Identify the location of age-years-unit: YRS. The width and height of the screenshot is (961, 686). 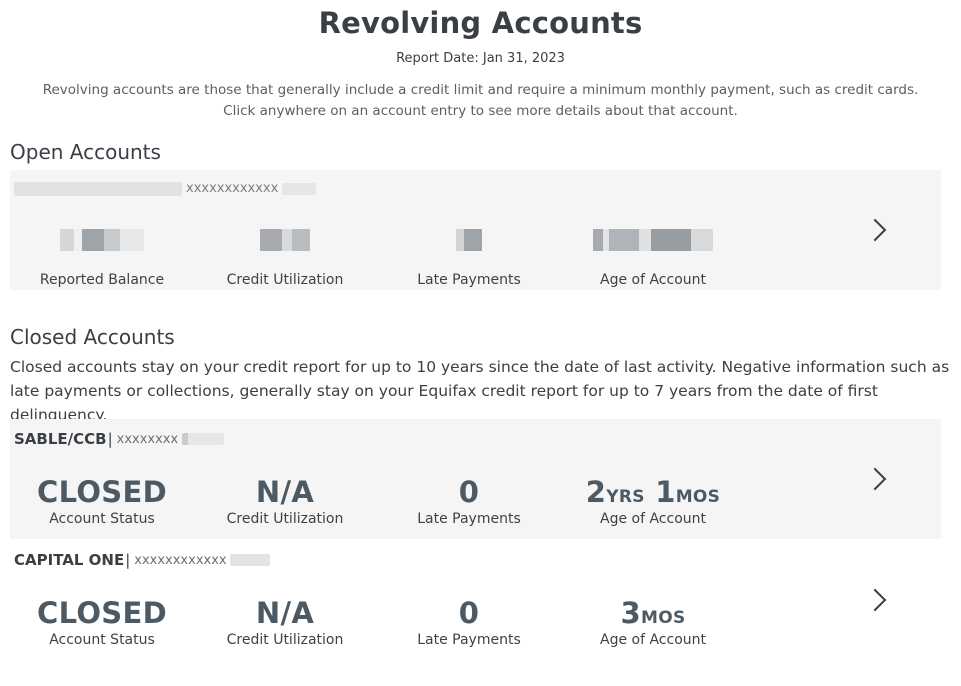
(625, 497).